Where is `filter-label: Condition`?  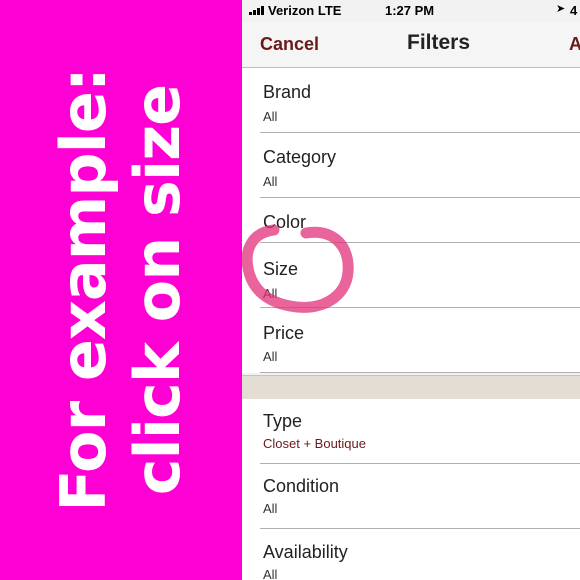 filter-label: Condition is located at coordinates (301, 486).